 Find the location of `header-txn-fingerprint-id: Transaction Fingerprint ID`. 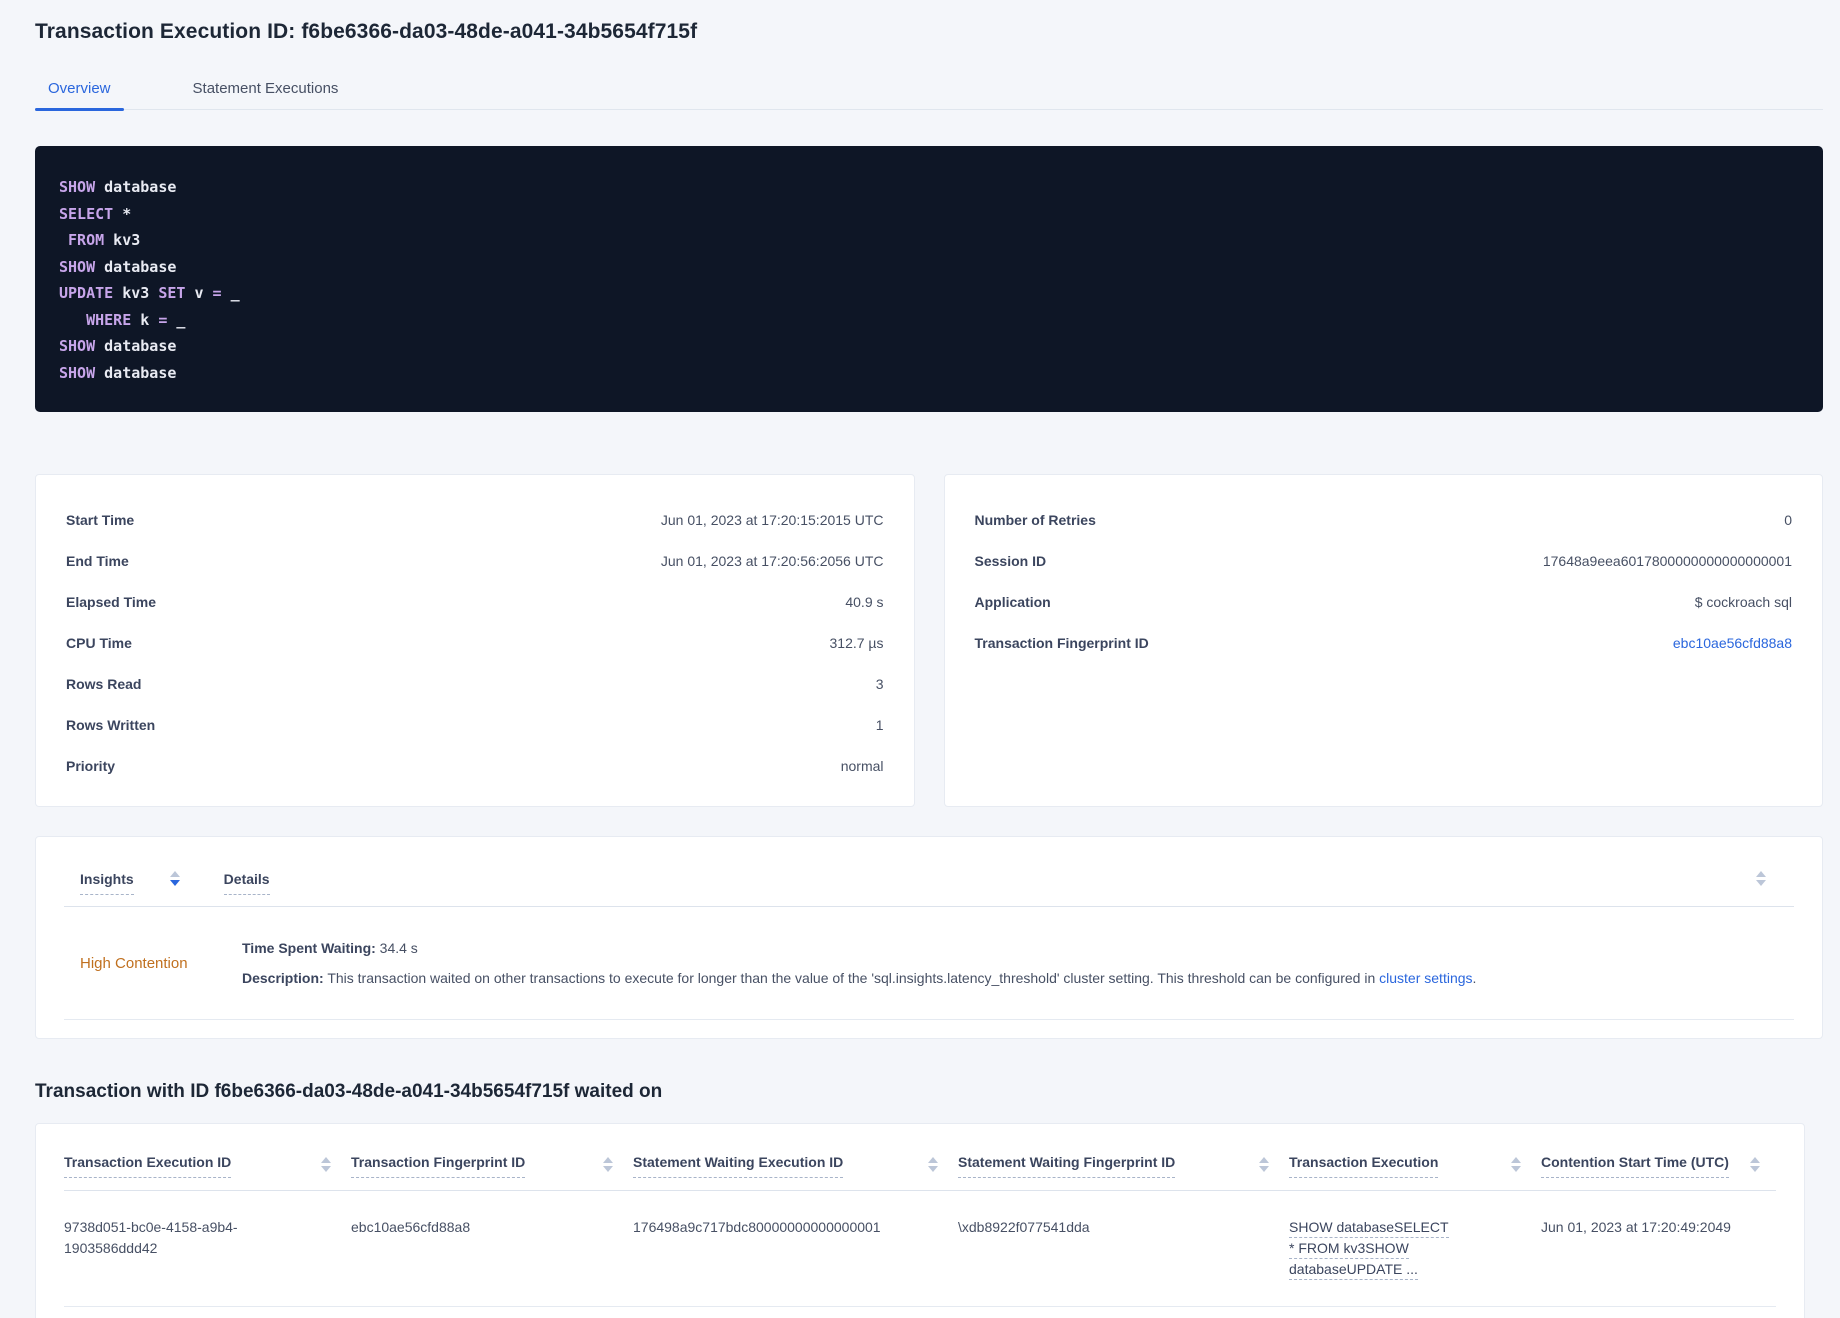

header-txn-fingerprint-id: Transaction Fingerprint ID is located at coordinates (492, 1165).